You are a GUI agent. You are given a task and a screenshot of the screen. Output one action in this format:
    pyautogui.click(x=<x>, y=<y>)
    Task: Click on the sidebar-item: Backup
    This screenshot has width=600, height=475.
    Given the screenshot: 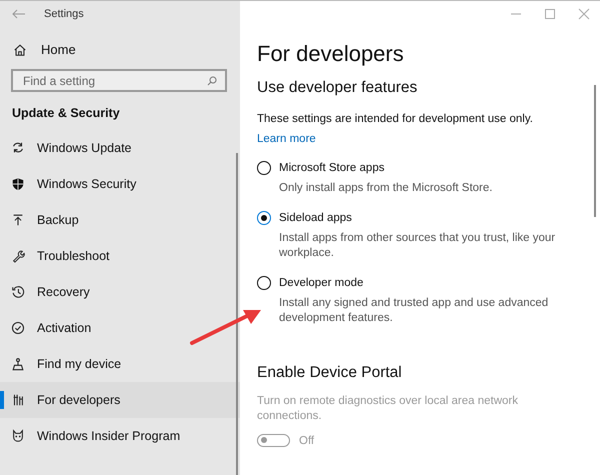 What is the action you would take?
    pyautogui.click(x=120, y=220)
    